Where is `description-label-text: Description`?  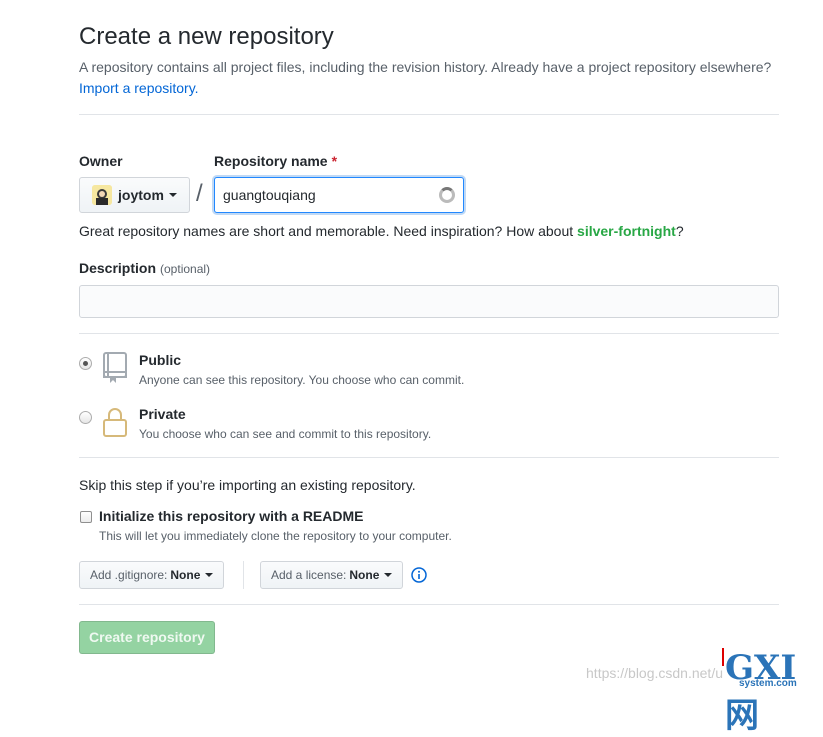 description-label-text: Description is located at coordinates (118, 268).